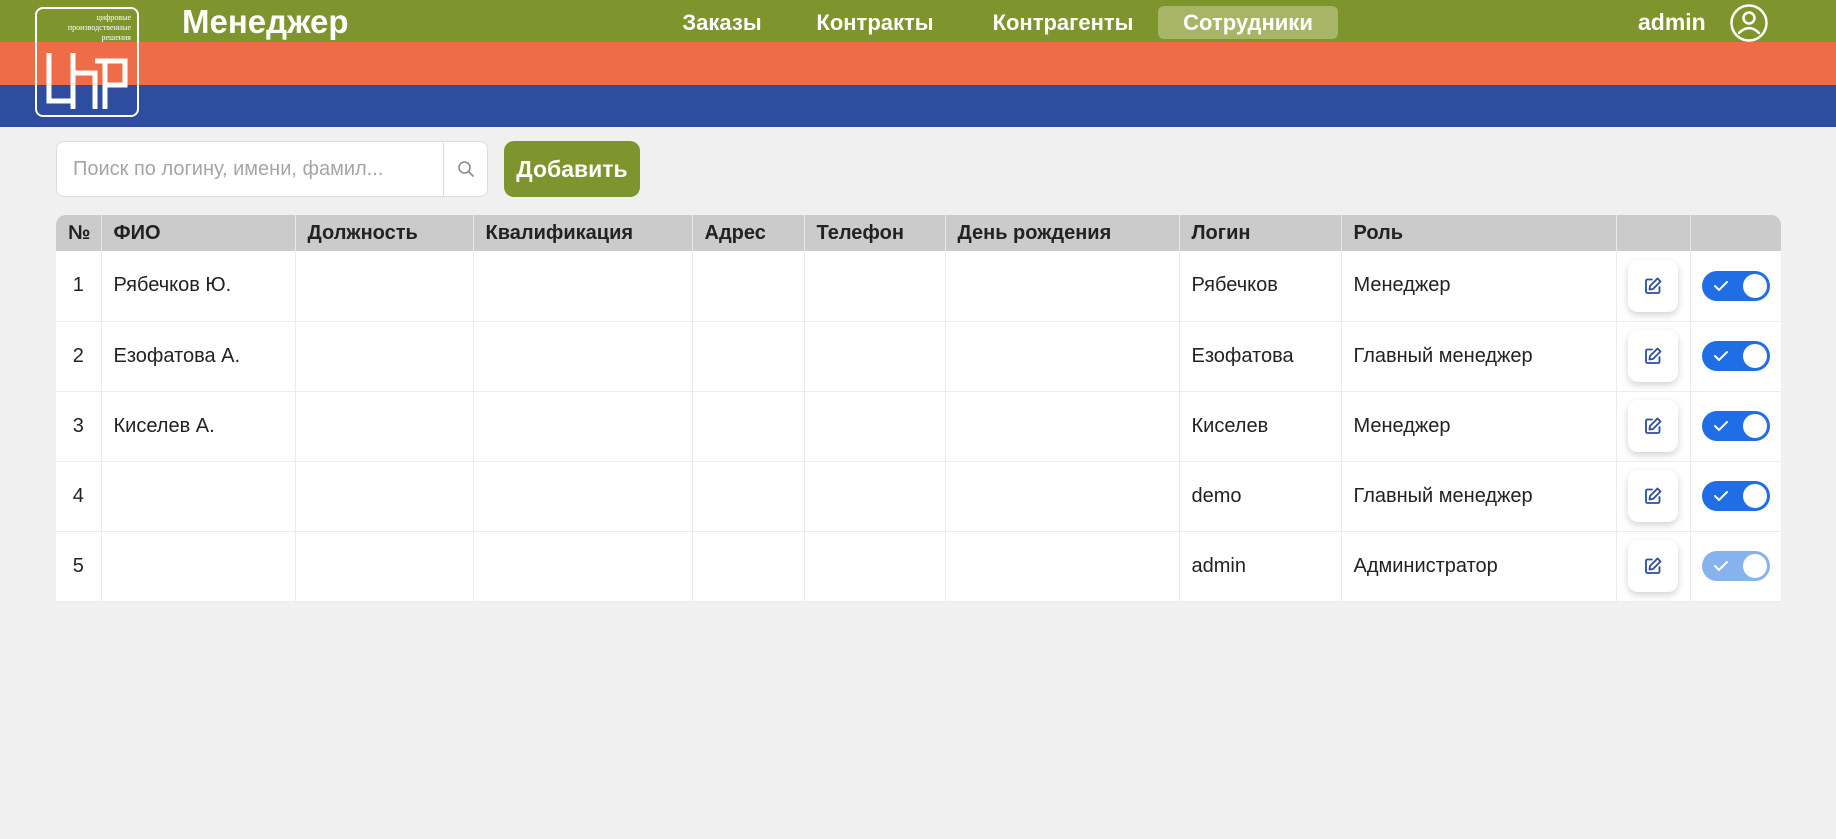  Describe the element at coordinates (1749, 23) in the screenshot. I see `user-circle-icon` at that location.